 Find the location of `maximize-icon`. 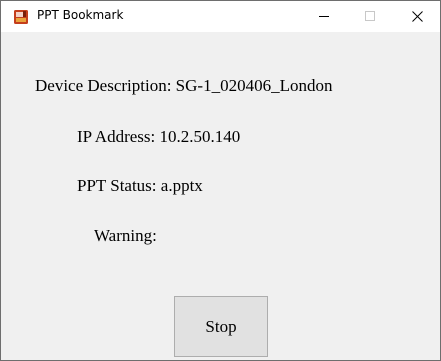

maximize-icon is located at coordinates (369, 16).